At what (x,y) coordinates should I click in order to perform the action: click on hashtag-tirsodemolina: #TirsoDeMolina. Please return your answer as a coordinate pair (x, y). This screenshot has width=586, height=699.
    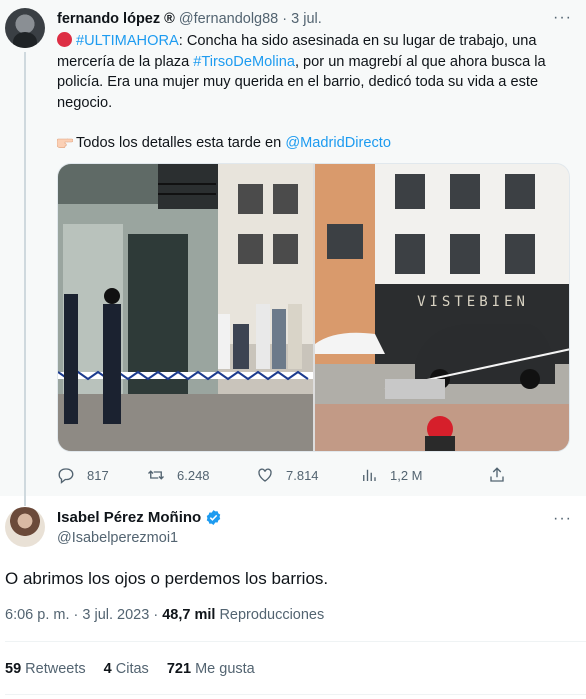
    Looking at the image, I should click on (244, 62).